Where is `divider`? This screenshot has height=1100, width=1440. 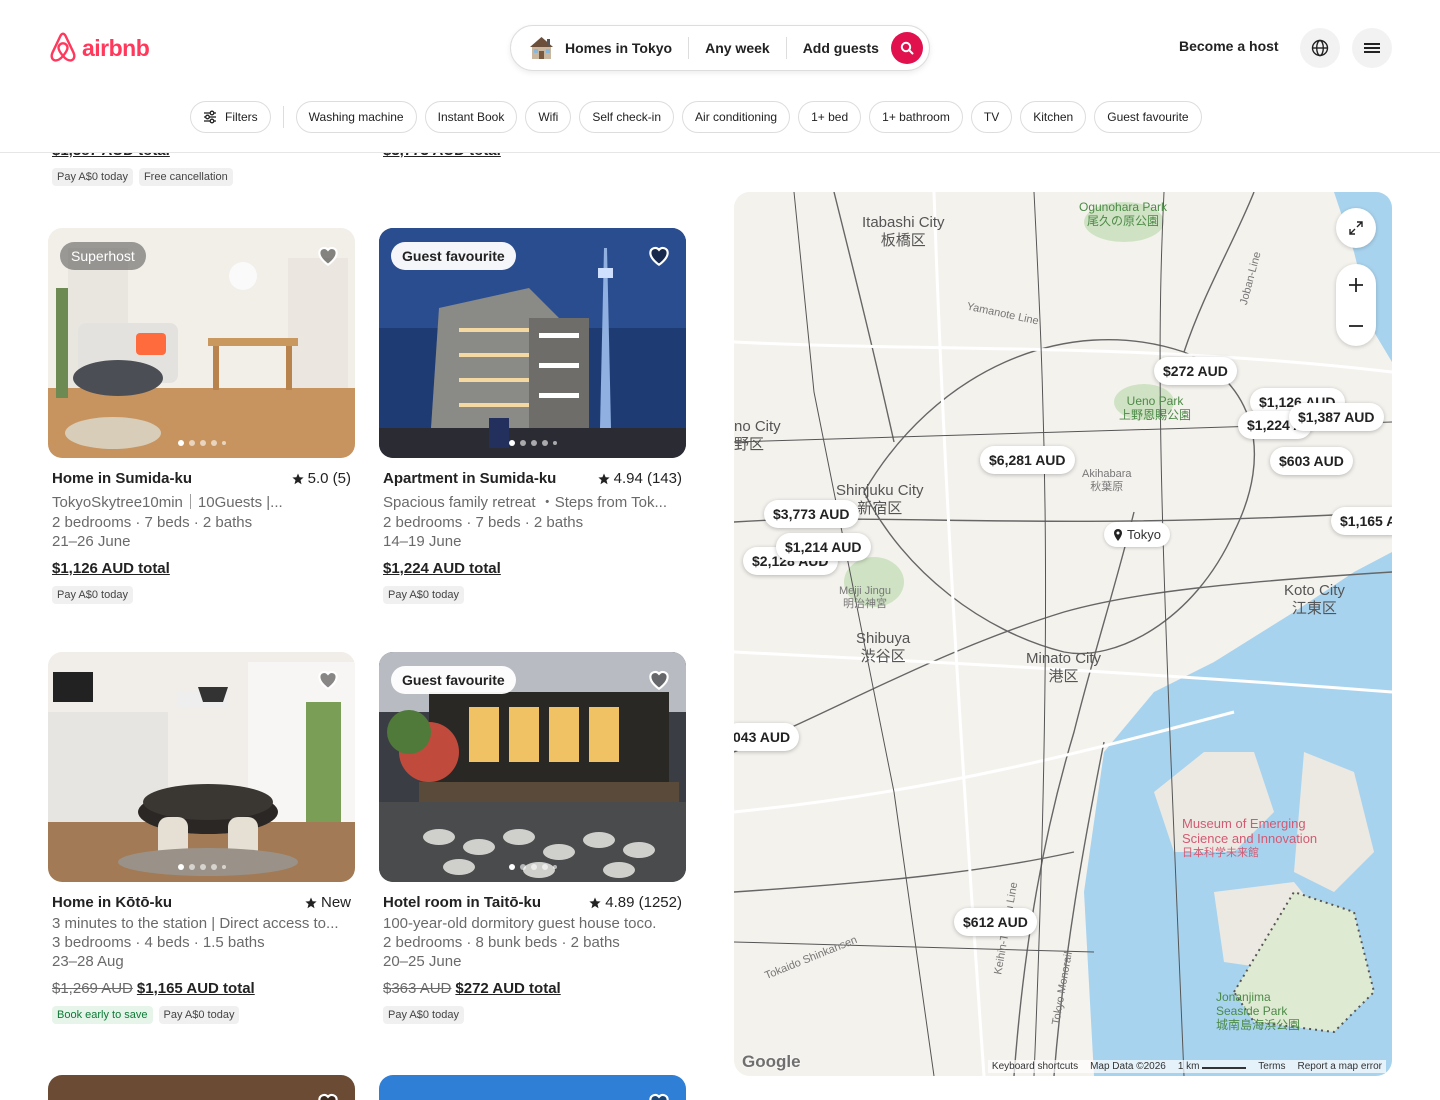 divider is located at coordinates (283, 117).